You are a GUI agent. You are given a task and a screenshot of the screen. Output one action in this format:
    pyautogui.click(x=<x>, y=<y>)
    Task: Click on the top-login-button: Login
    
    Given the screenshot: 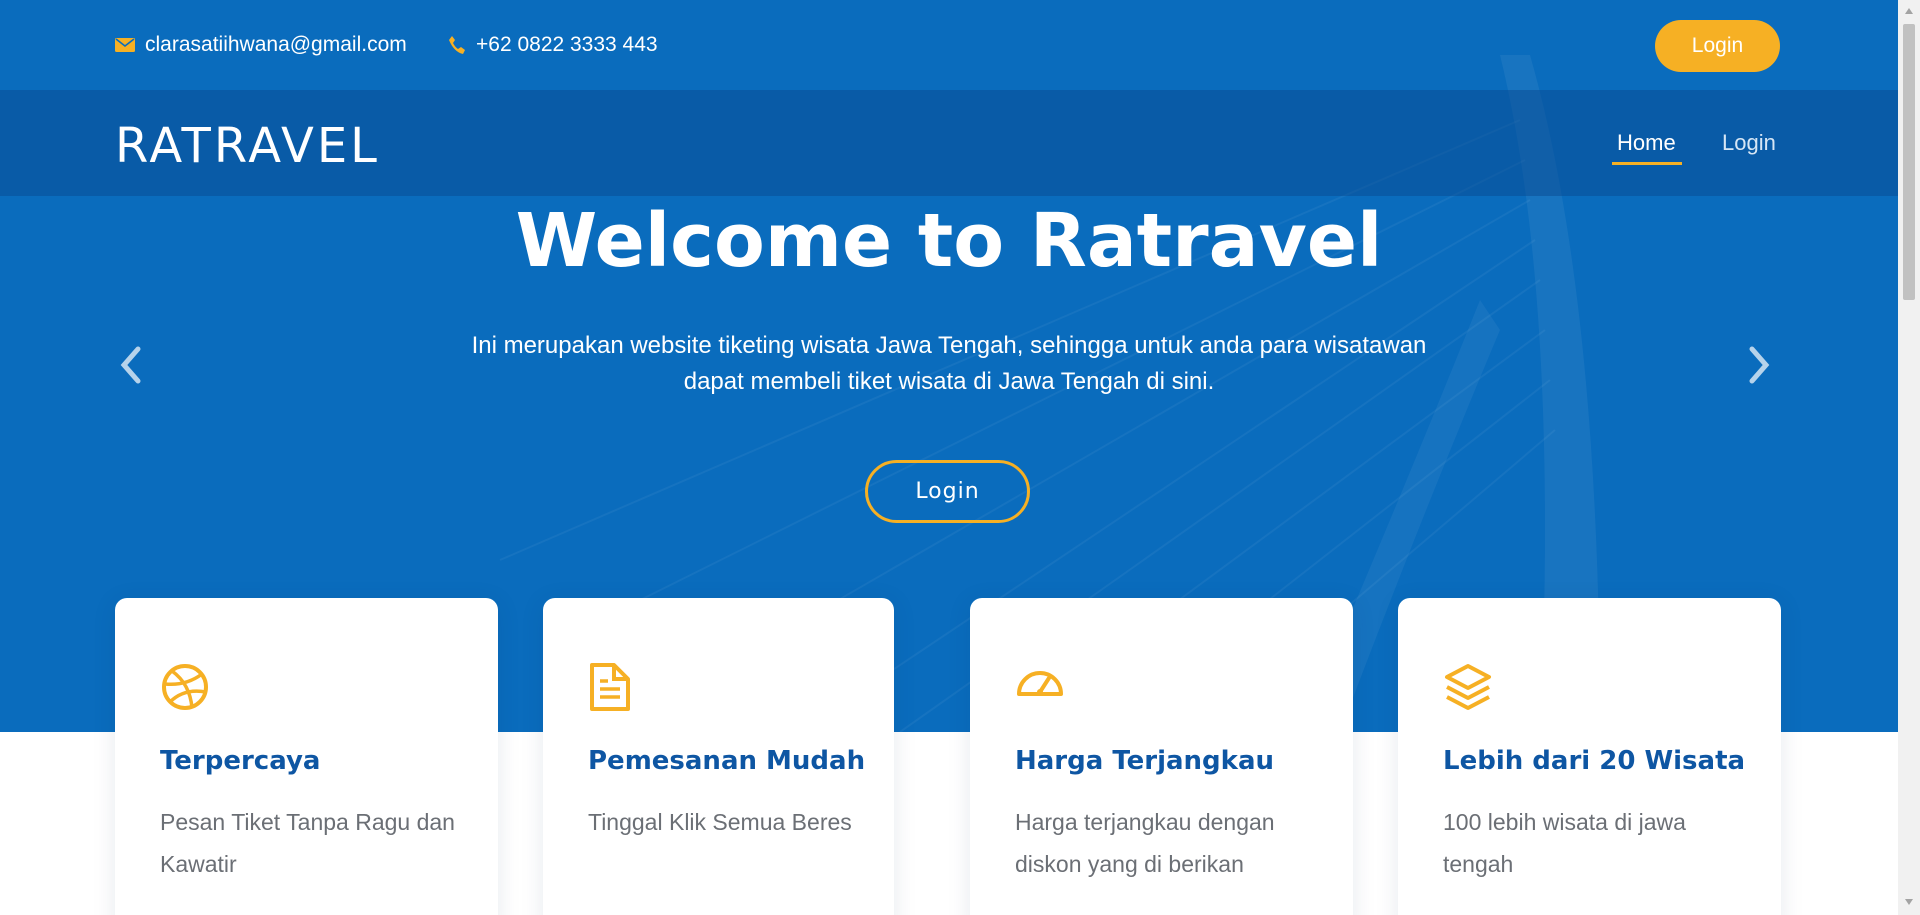 What is the action you would take?
    pyautogui.click(x=1717, y=46)
    